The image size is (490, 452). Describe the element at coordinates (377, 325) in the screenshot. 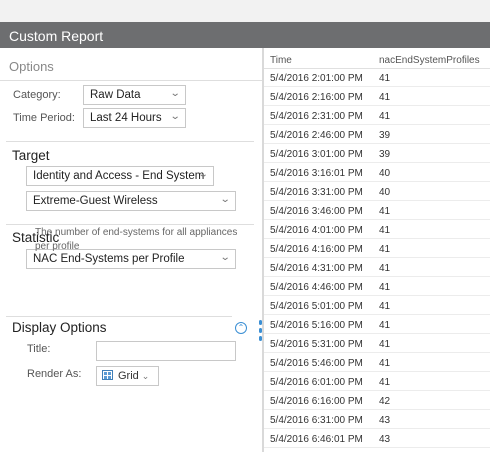

I see `table-row: 5/4/2016 5:16:00 PM 41` at that location.